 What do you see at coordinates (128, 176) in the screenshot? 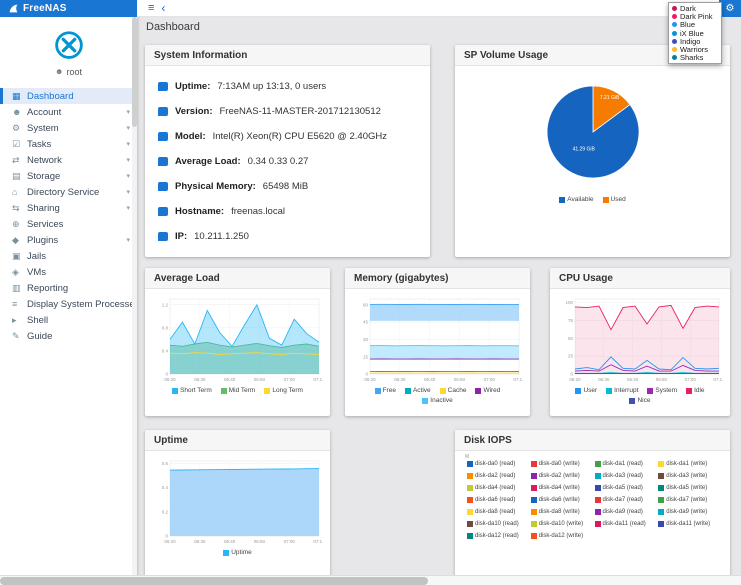
I see `chevron-down-icon: ▾` at bounding box center [128, 176].